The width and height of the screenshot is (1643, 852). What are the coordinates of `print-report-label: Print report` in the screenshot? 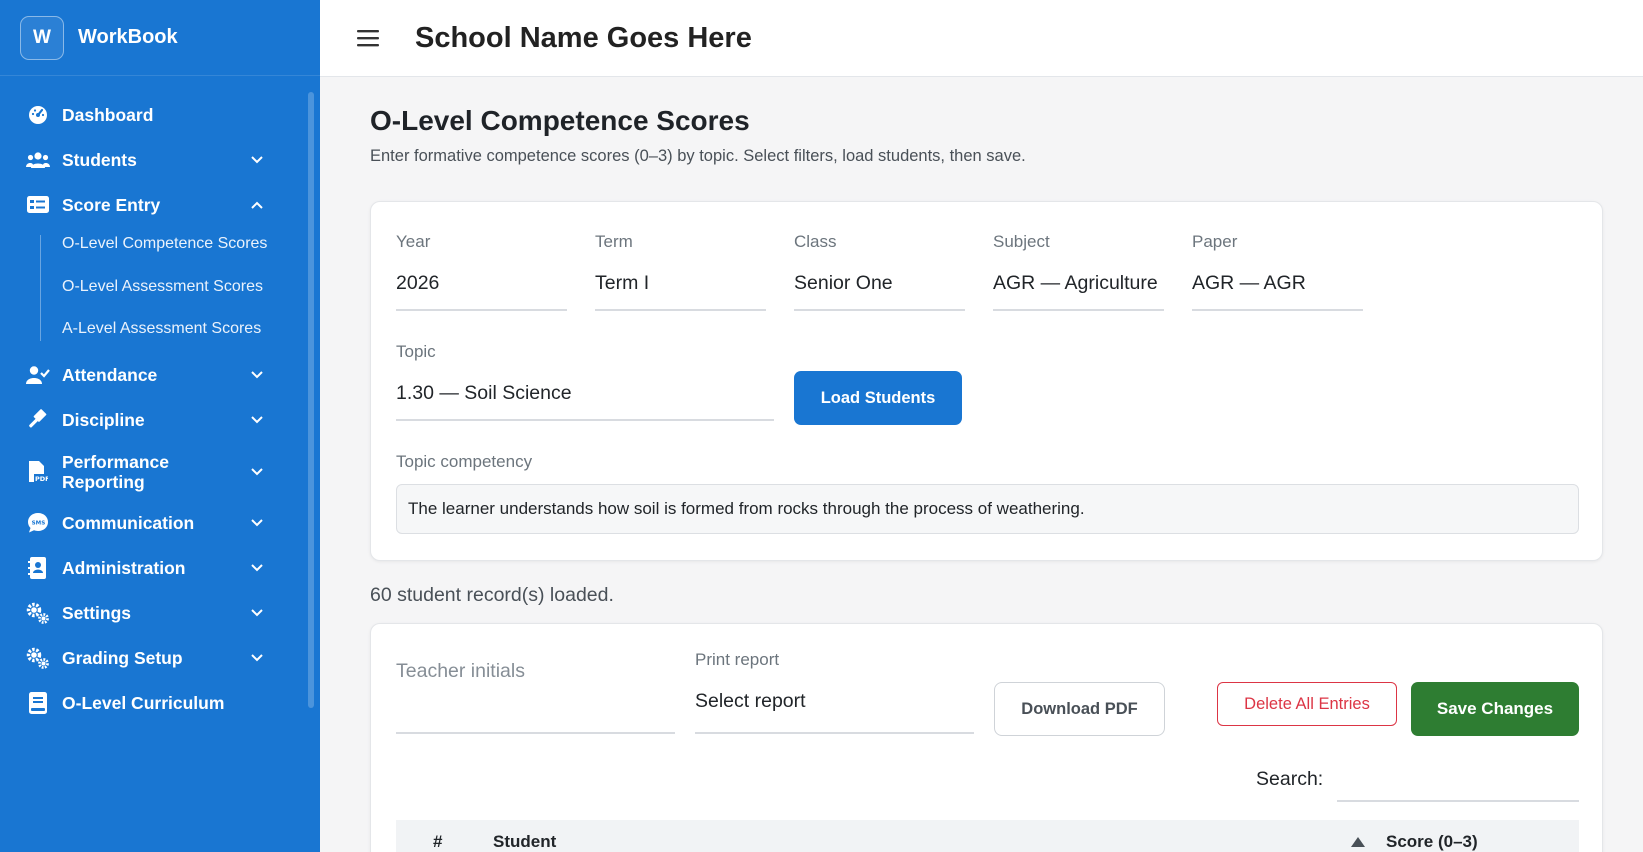 It's located at (737, 659).